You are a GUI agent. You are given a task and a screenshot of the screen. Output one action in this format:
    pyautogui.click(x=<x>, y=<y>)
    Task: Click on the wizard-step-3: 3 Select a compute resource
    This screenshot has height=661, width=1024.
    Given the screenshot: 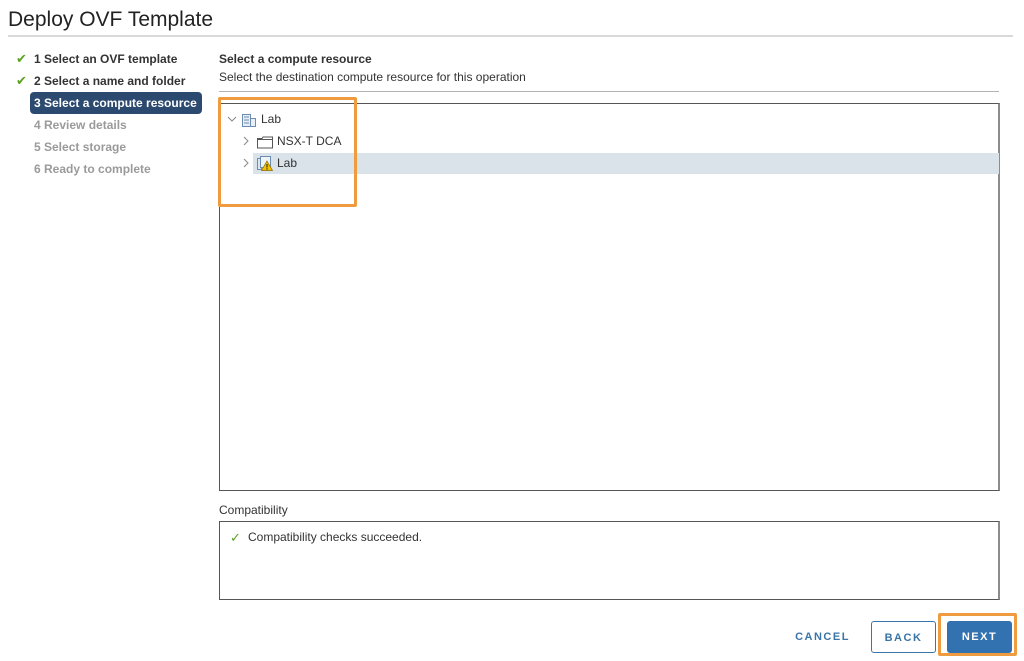 What is the action you would take?
    pyautogui.click(x=116, y=103)
    